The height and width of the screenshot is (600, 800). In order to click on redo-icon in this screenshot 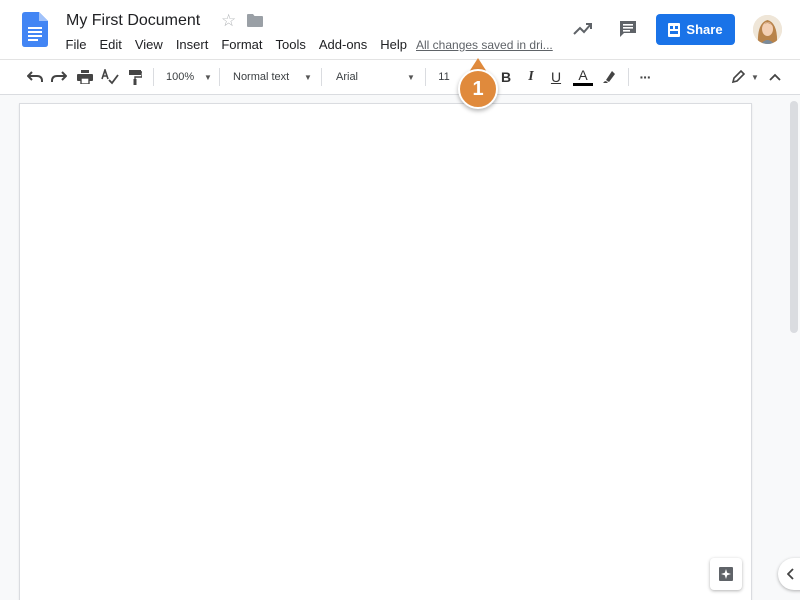, I will do `click(59, 77)`.